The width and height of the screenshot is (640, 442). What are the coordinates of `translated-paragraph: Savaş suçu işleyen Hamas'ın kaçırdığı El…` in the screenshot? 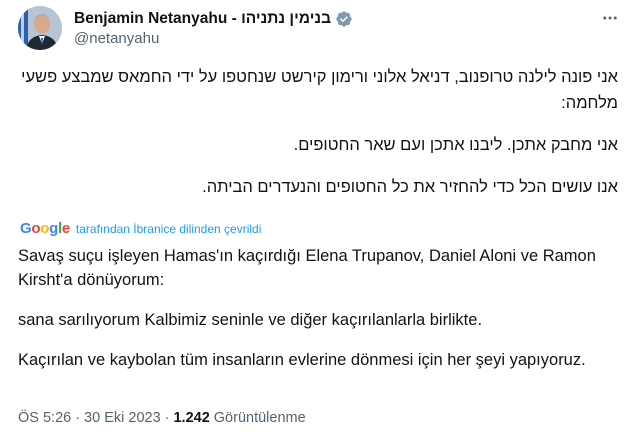 It's located at (307, 268).